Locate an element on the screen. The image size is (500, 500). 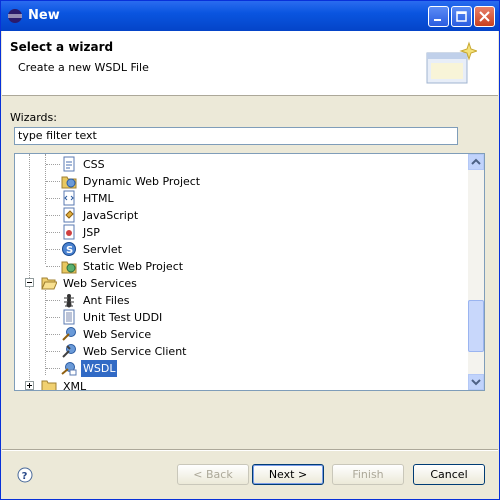
next-button: Next > is located at coordinates (288, 474).